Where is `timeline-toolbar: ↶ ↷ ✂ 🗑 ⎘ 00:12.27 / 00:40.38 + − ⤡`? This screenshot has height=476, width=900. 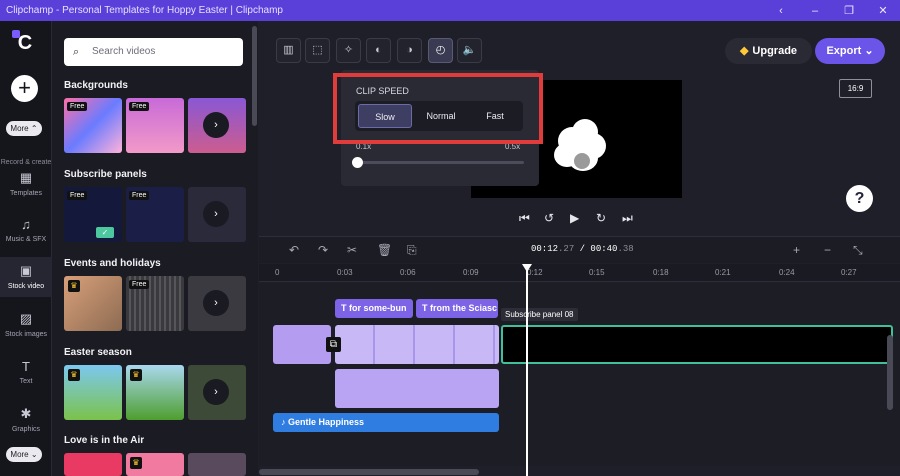 timeline-toolbar: ↶ ↷ ✂ 🗑 ⎘ 00:12.27 / 00:40.38 + − ⤡ is located at coordinates (579, 249).